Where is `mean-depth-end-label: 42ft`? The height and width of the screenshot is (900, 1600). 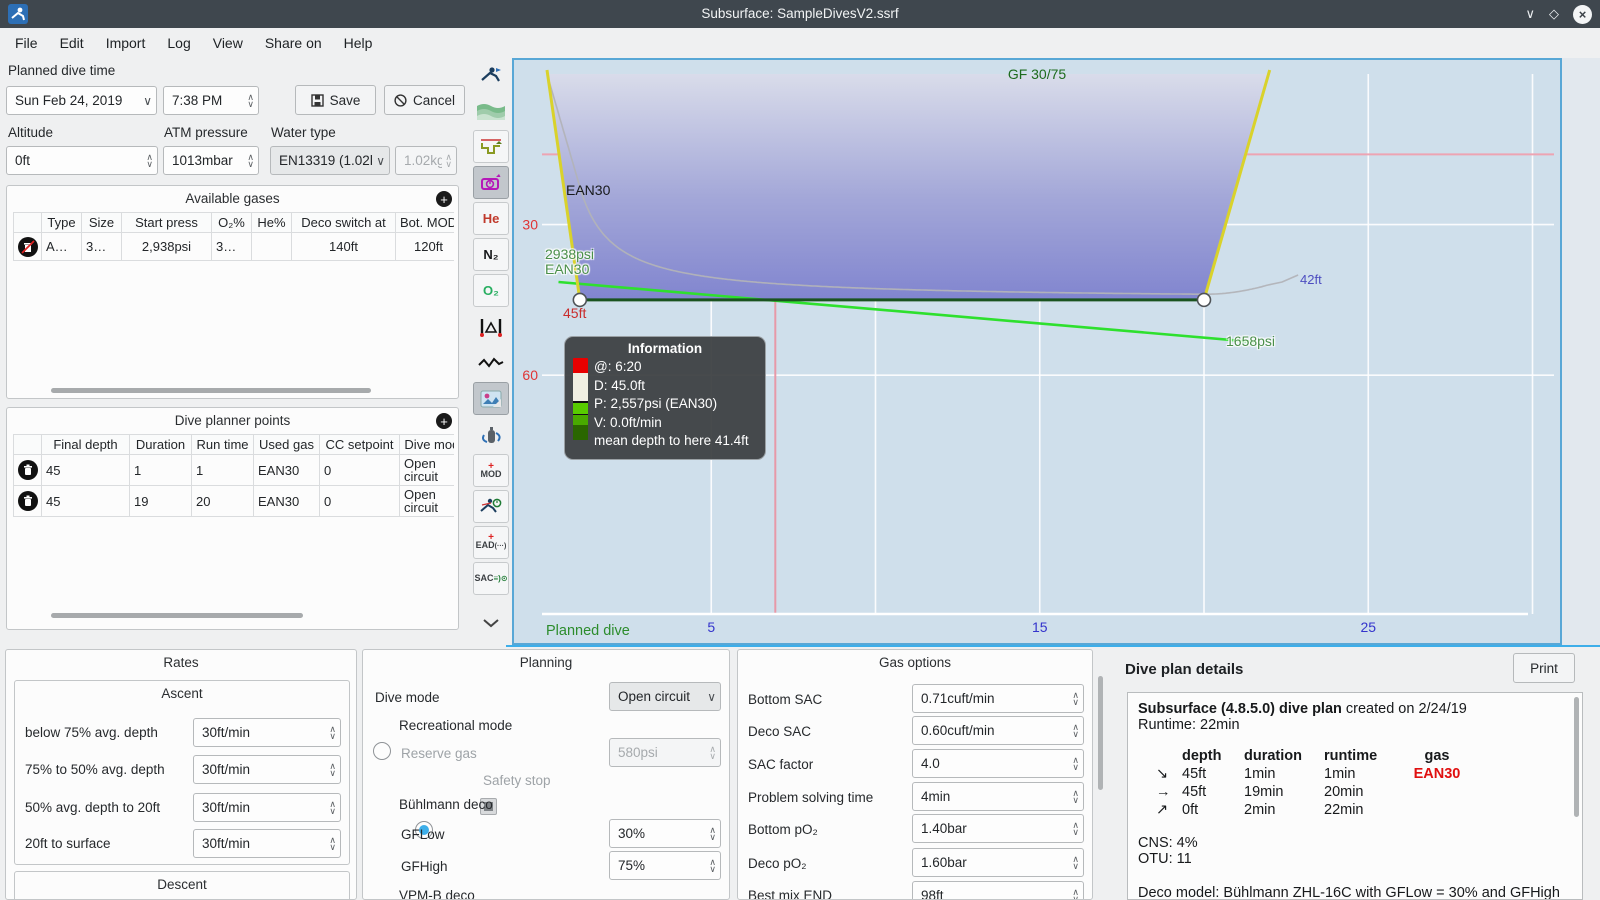 mean-depth-end-label: 42ft is located at coordinates (1311, 279).